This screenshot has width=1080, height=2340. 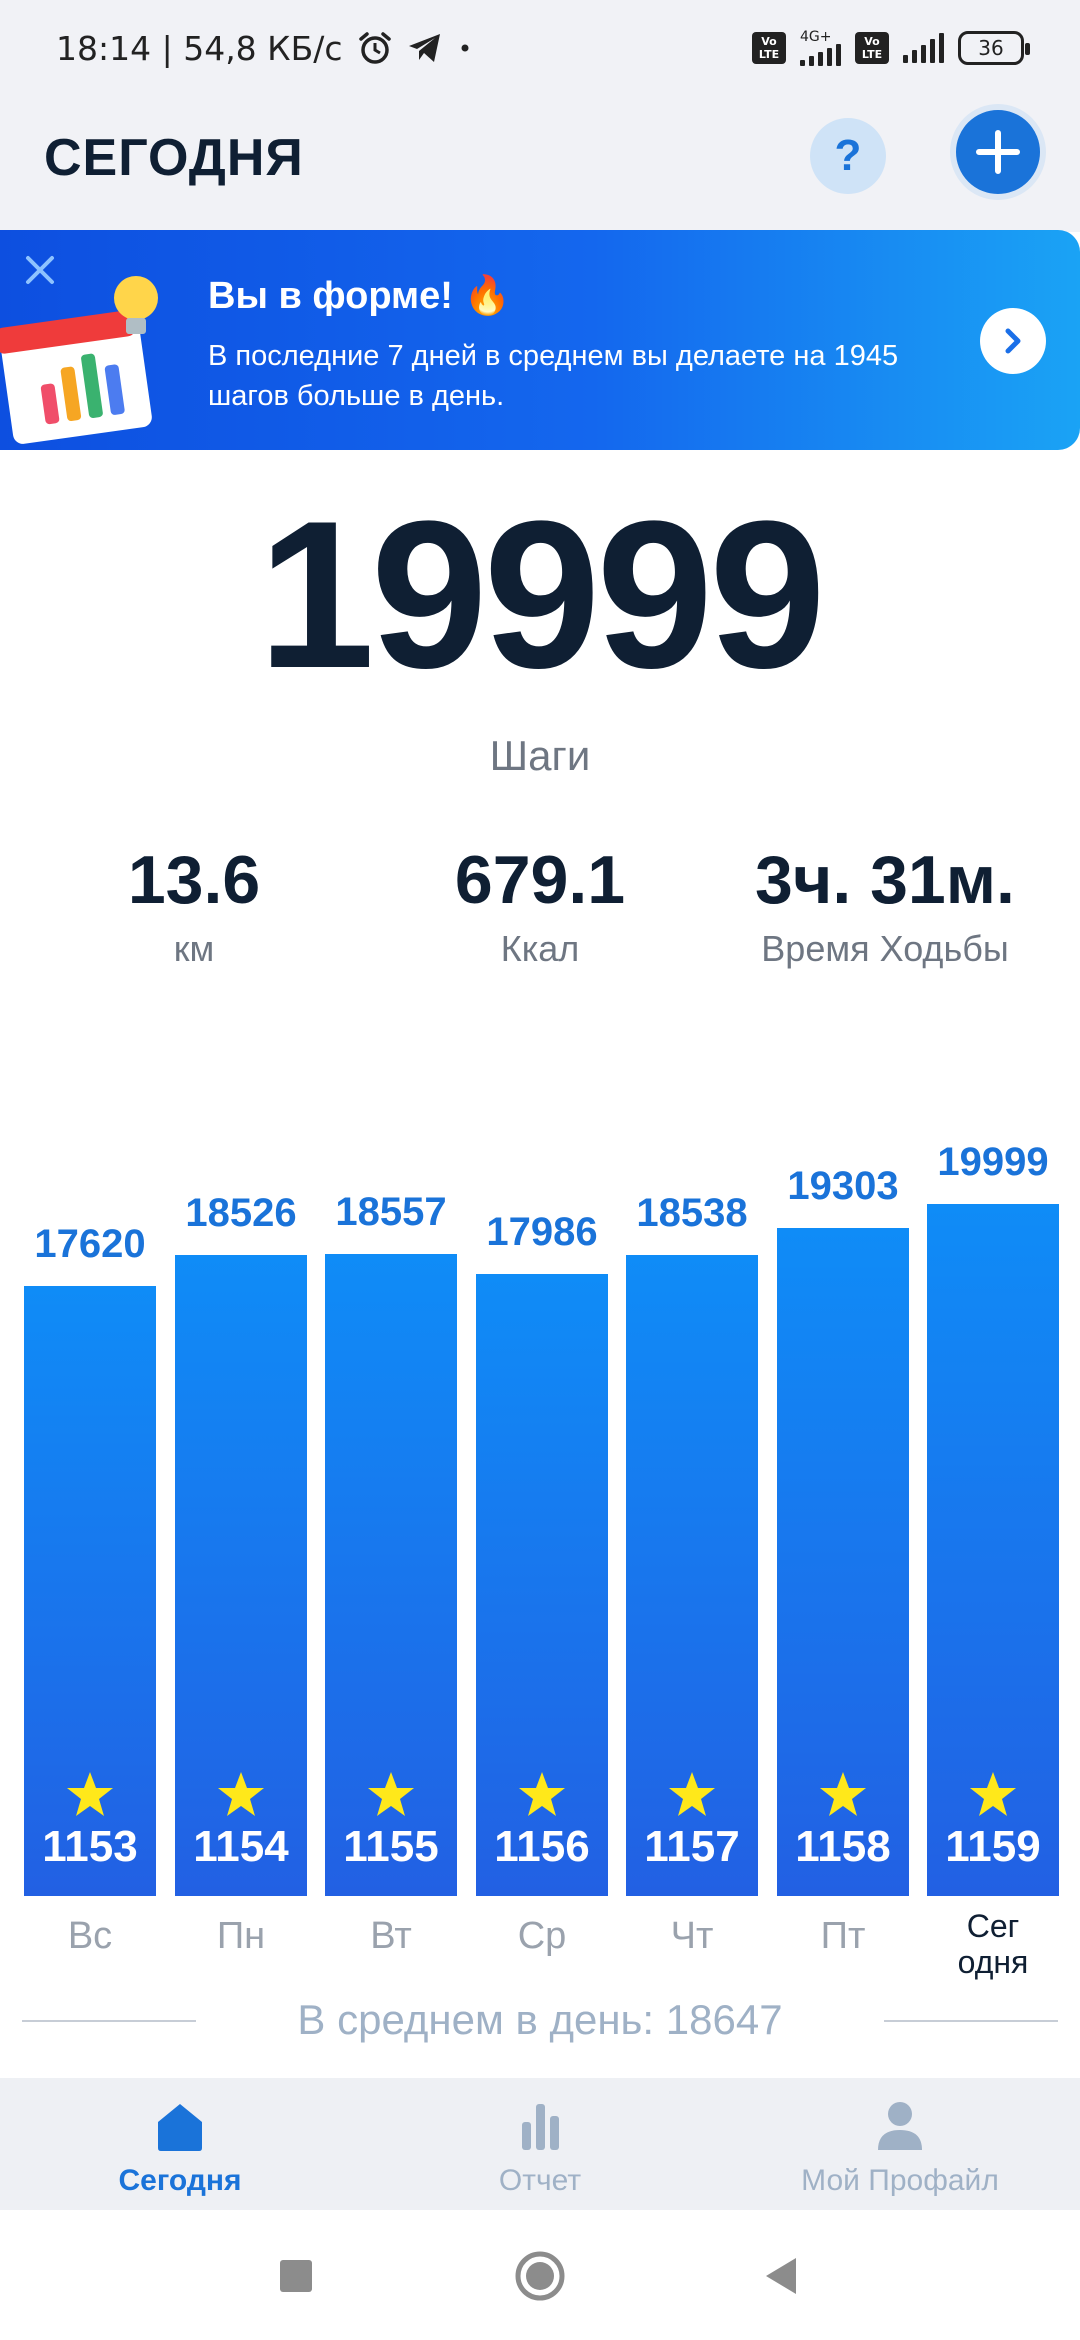 What do you see at coordinates (540, 880) in the screenshot?
I see `calories-value: 679.1` at bounding box center [540, 880].